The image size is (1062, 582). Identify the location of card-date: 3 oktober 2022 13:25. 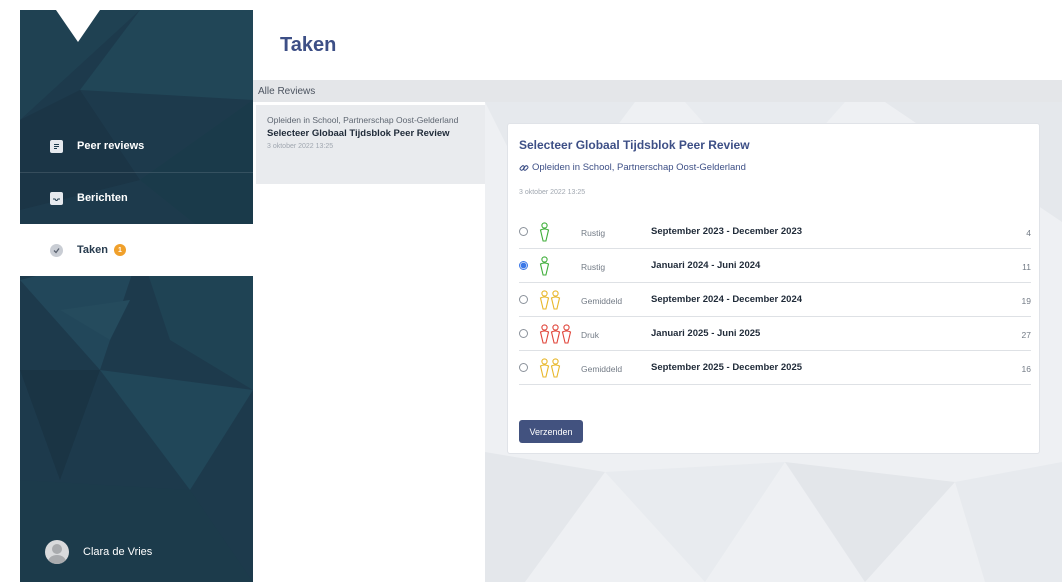
(552, 192).